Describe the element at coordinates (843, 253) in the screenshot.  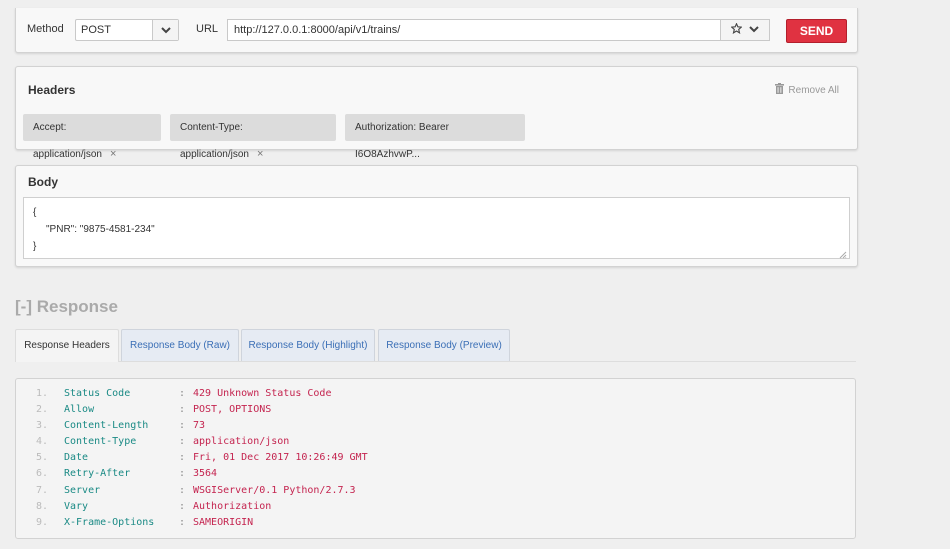
I see `resize-grip-icon` at that location.